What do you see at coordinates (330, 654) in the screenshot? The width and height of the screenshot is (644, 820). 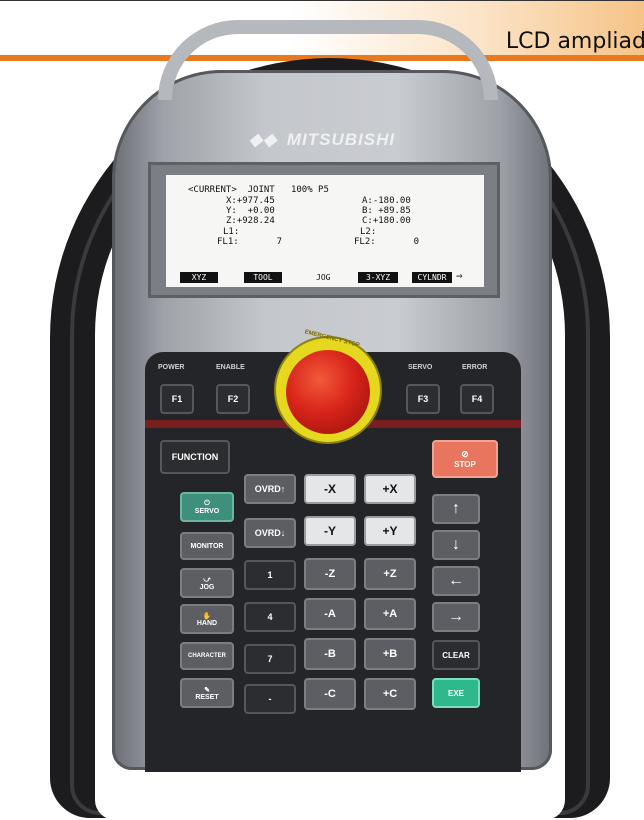 I see `minus-b-button: -B` at bounding box center [330, 654].